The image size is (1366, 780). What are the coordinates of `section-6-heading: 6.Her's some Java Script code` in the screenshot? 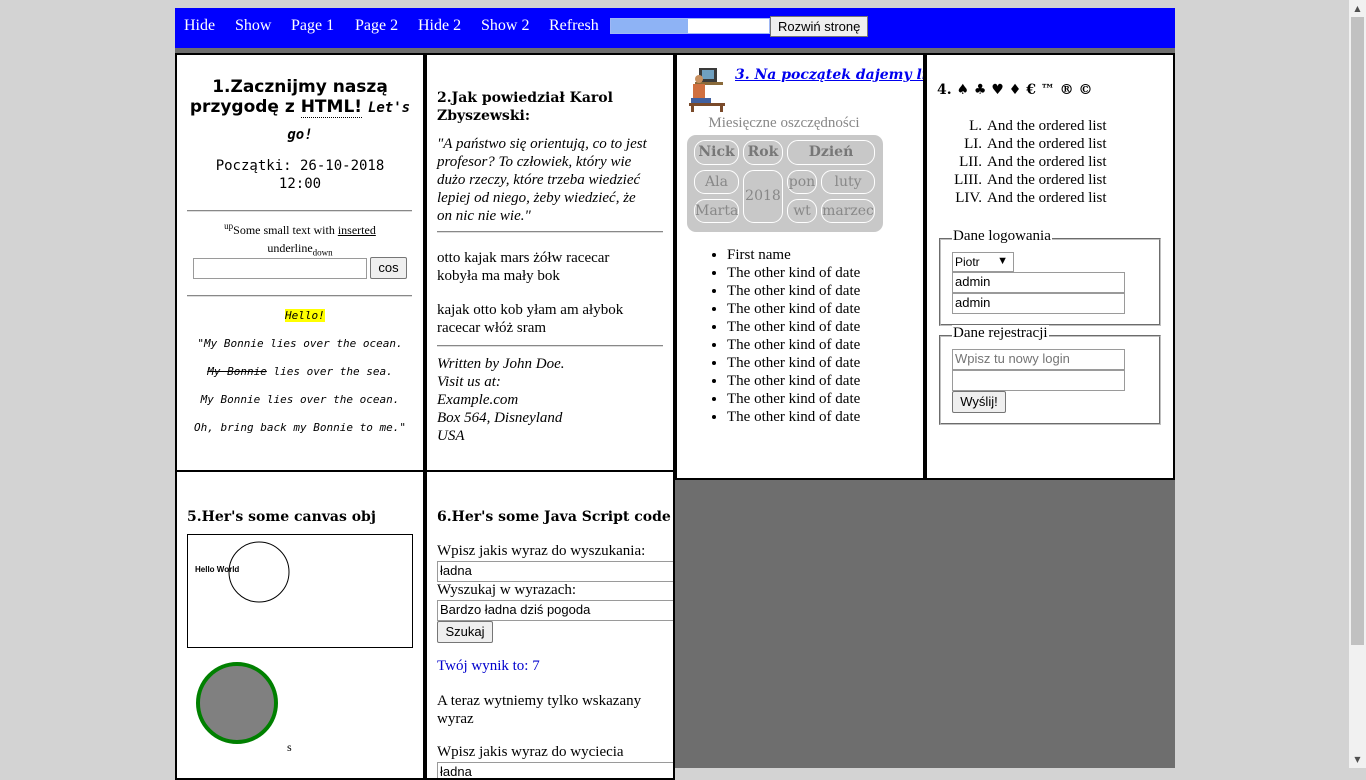 It's located at (554, 517).